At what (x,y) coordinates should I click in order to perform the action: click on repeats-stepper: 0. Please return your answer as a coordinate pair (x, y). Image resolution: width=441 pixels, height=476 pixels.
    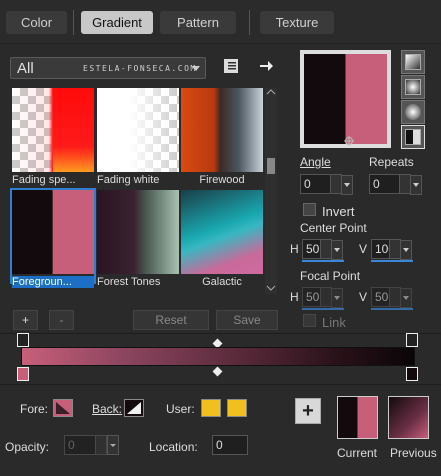
    Looking at the image, I should click on (395, 184).